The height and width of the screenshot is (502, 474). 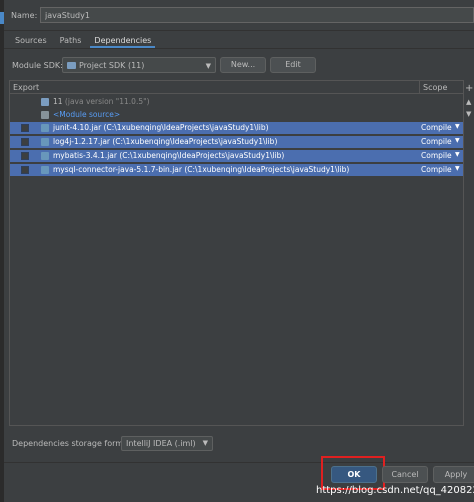 I want to click on column-export: Export, so click(x=26, y=87).